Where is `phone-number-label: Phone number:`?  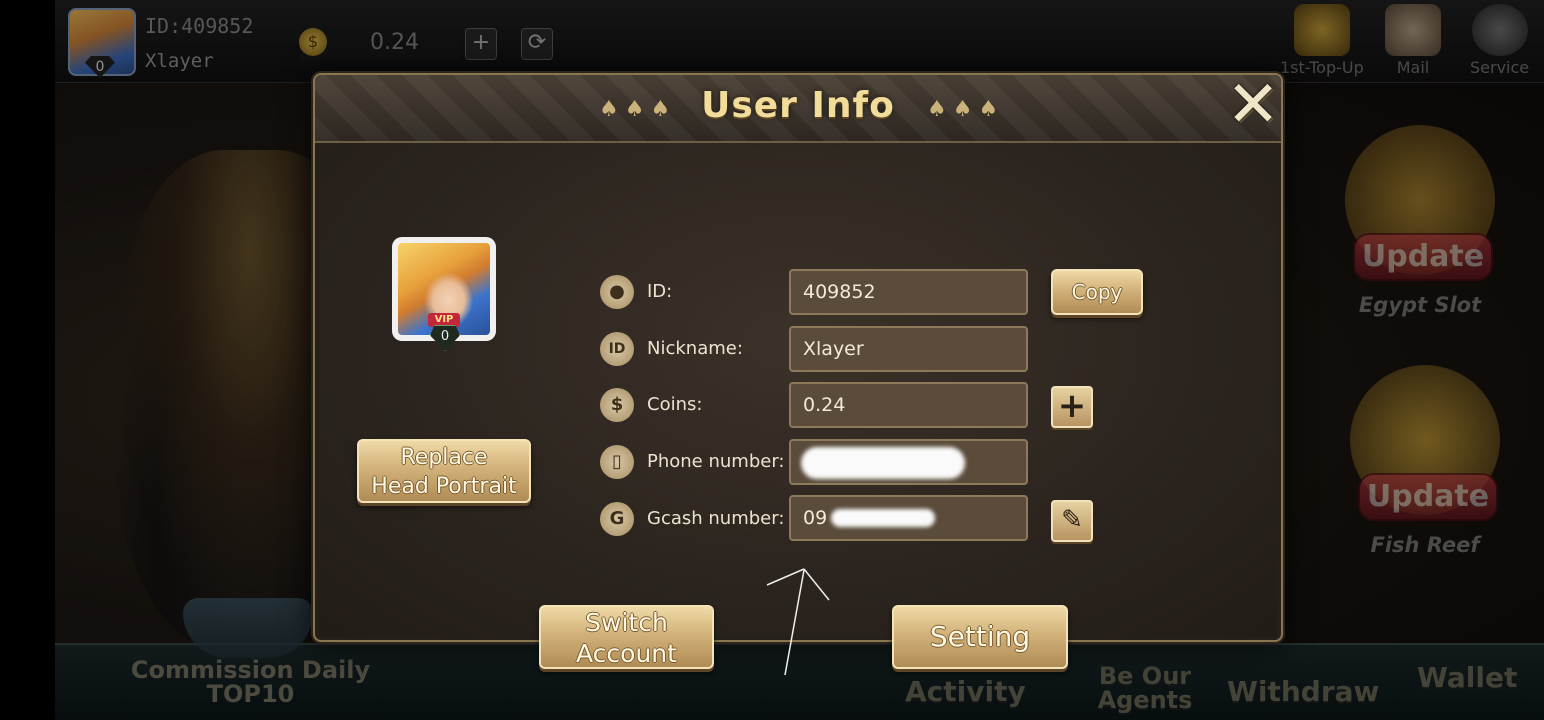 phone-number-label: Phone number: is located at coordinates (716, 461).